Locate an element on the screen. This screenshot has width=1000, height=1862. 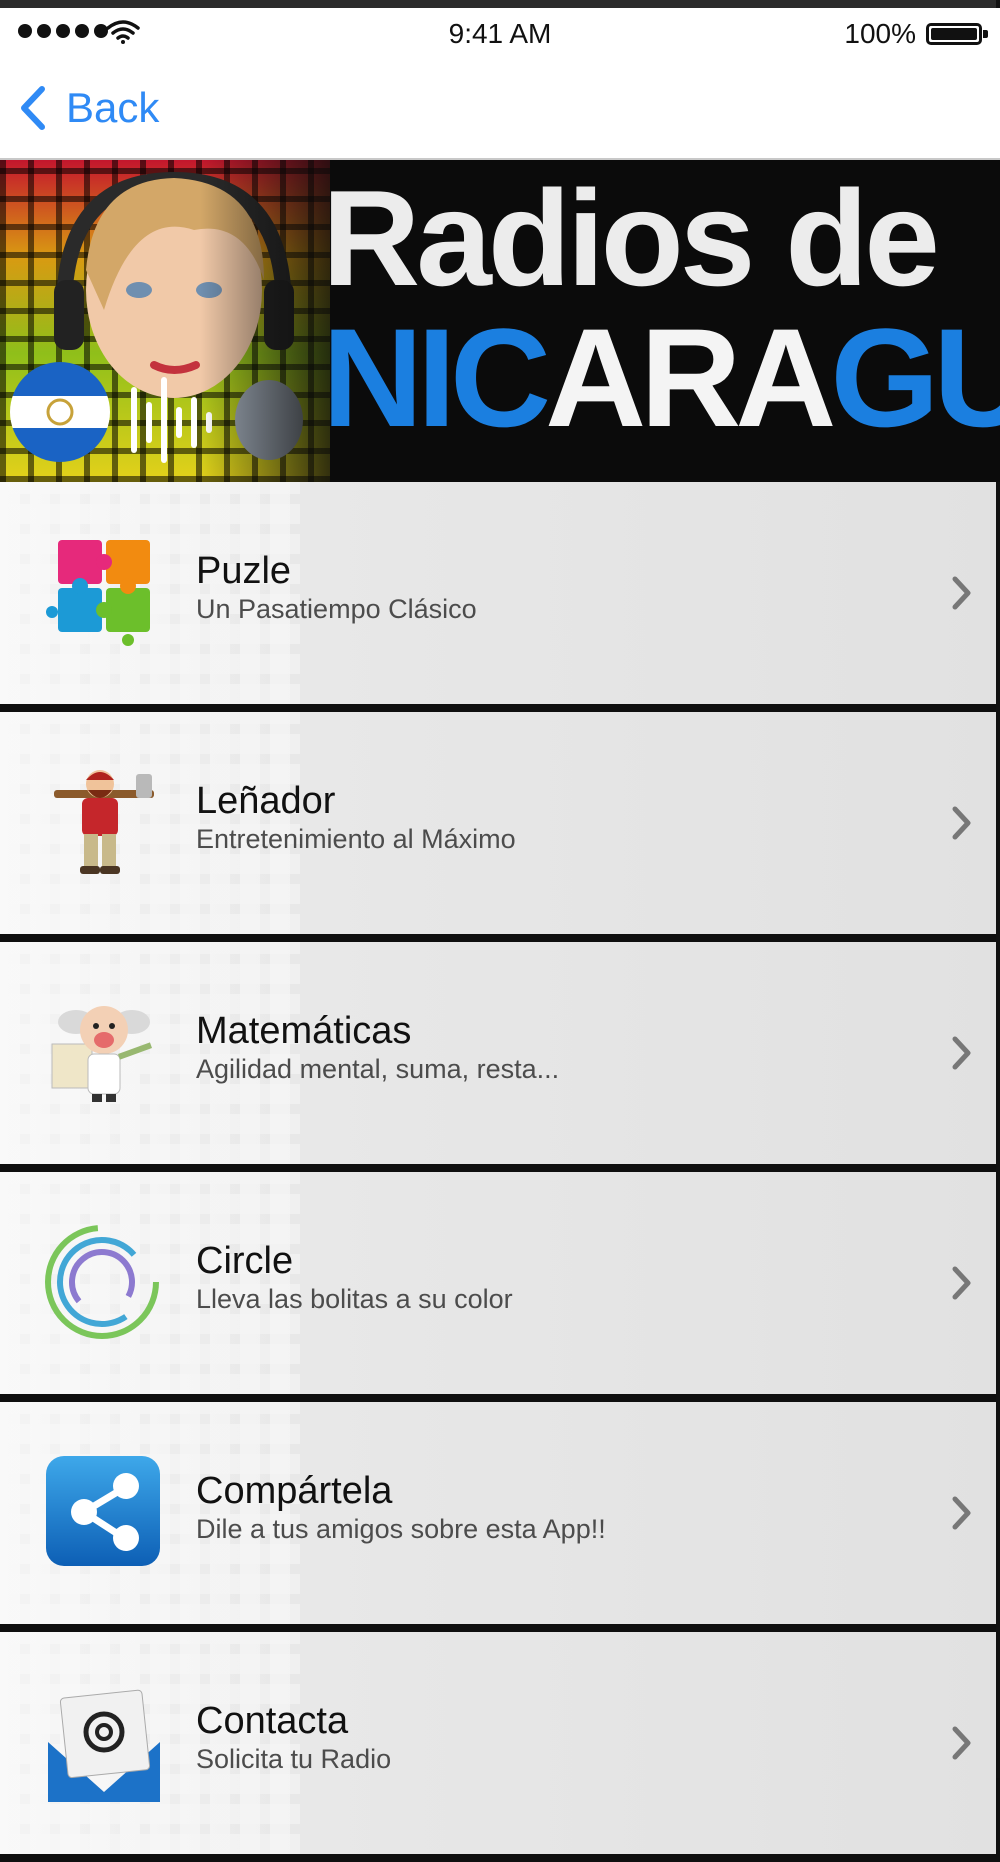
menu-item-title: Leñador is located at coordinates (266, 801).